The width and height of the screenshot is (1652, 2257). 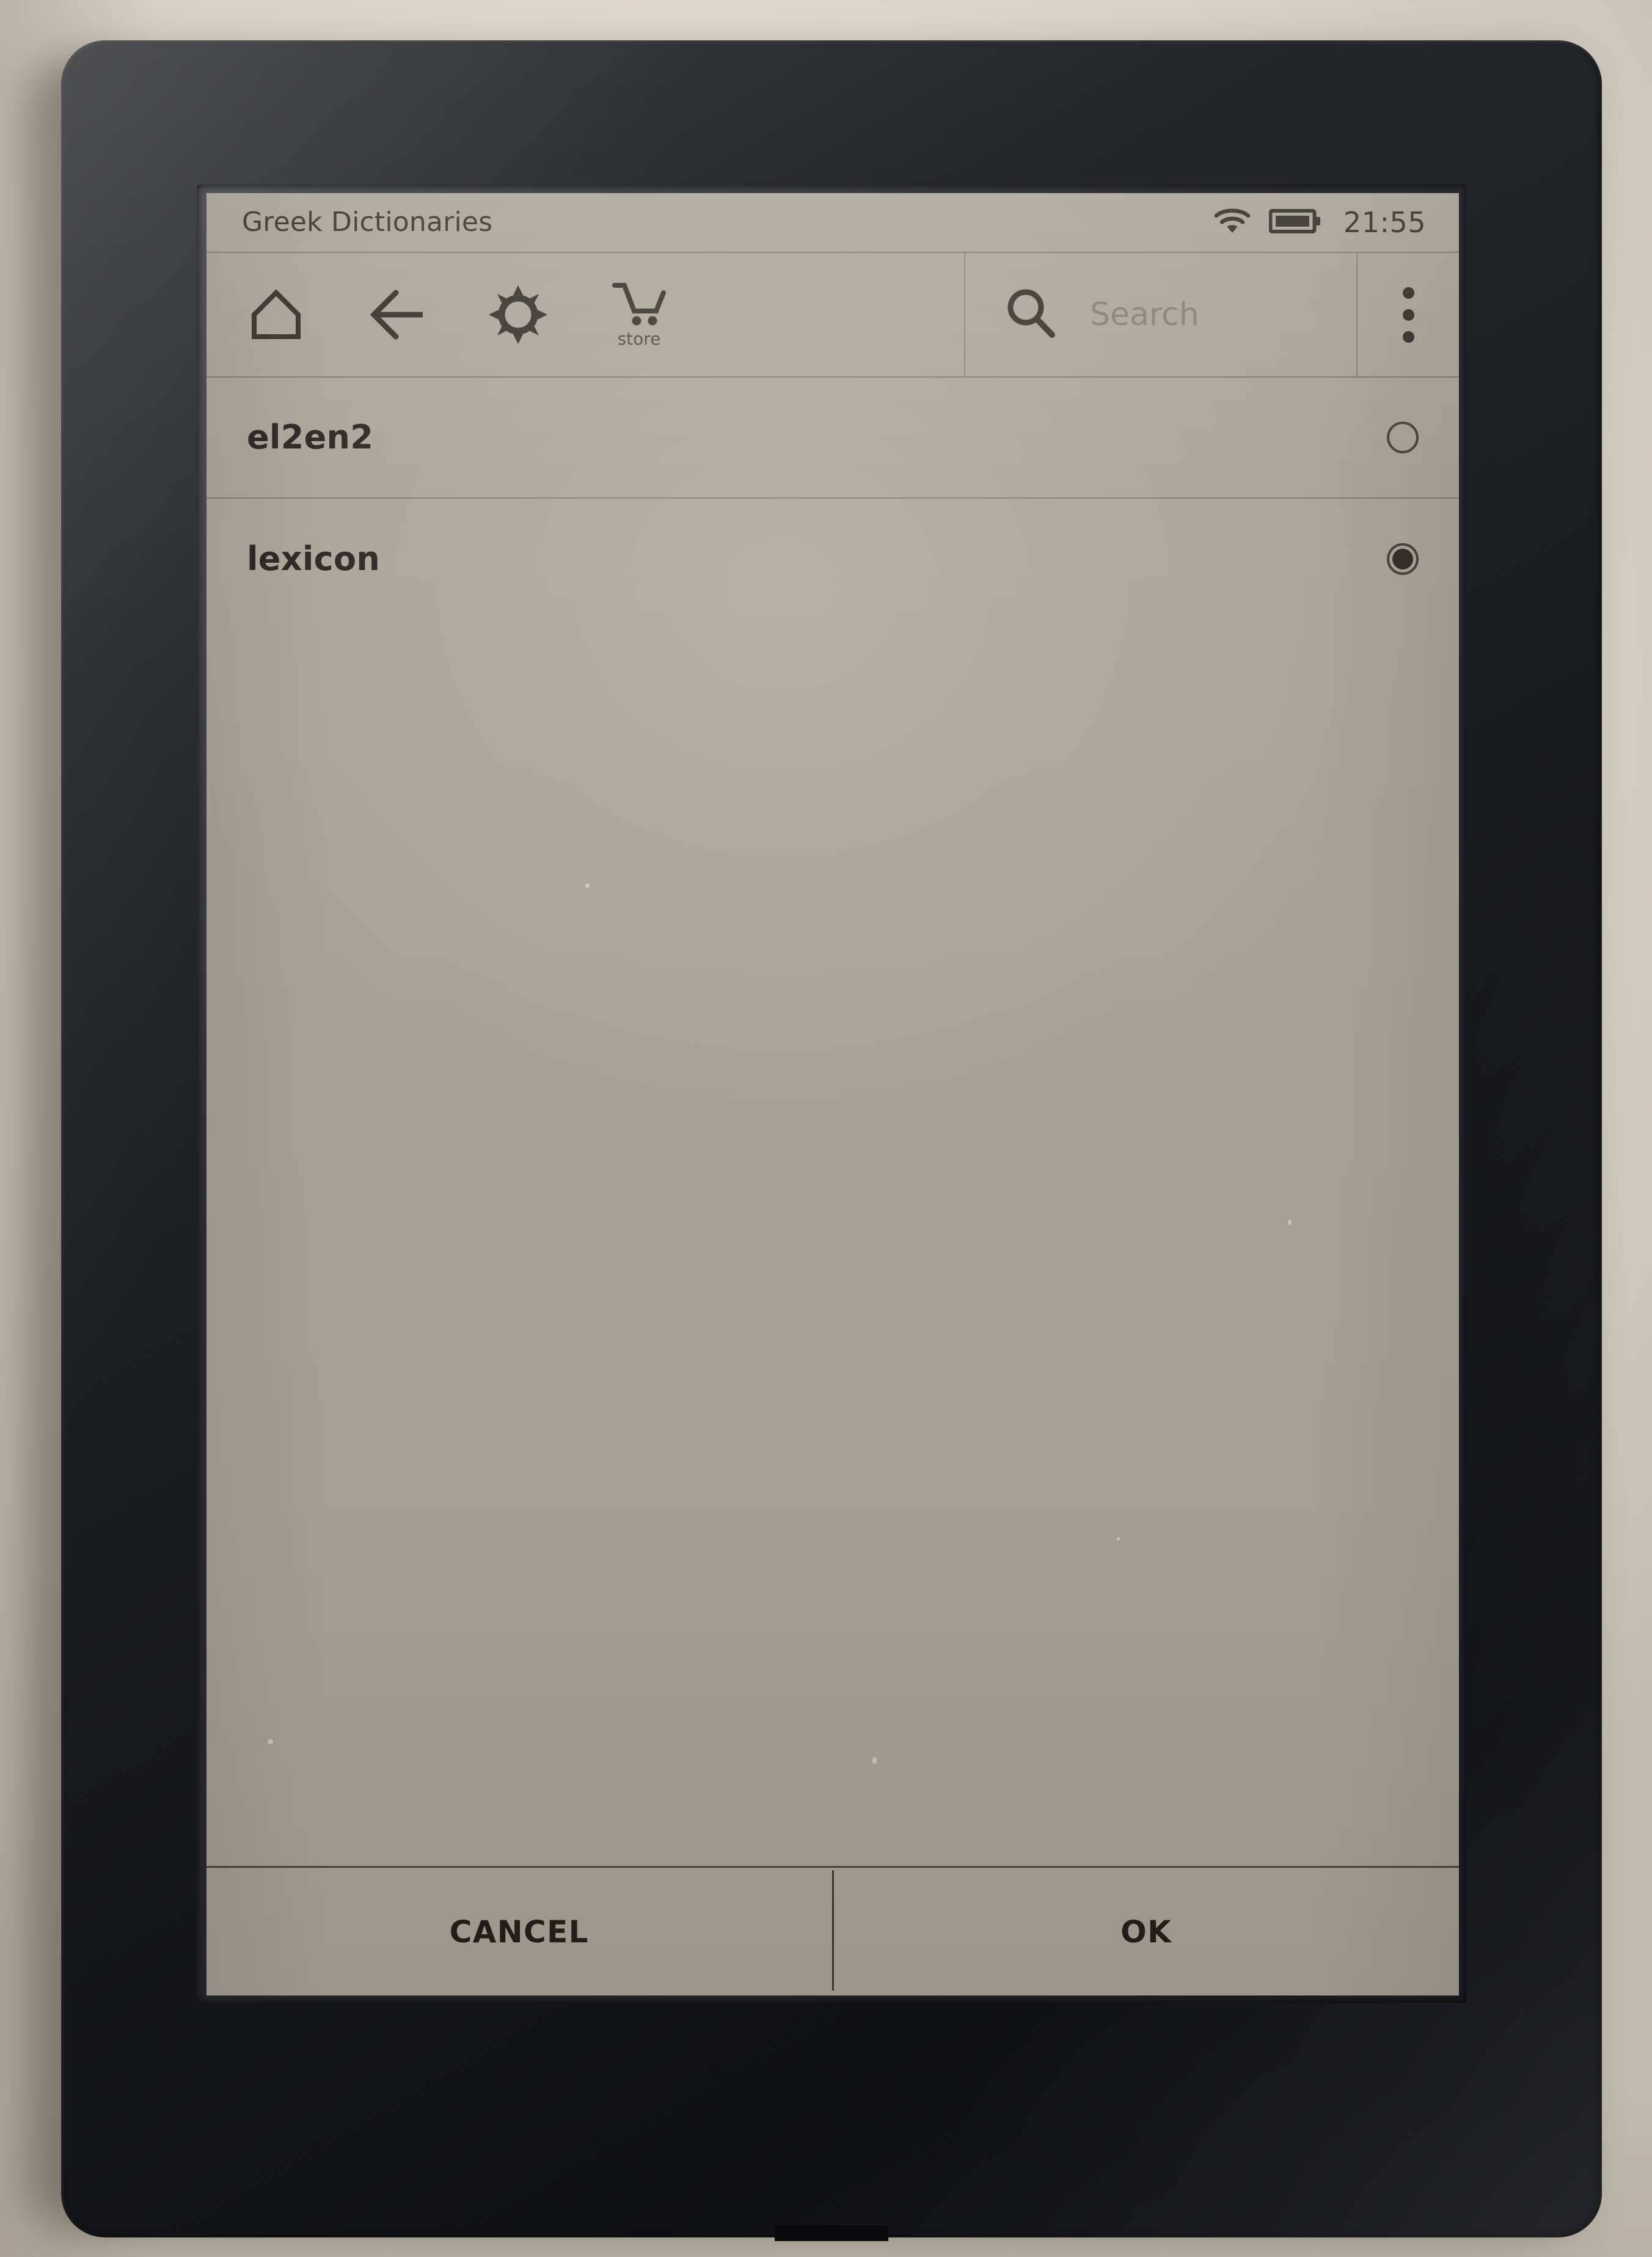 I want to click on toolbar: store Search, so click(x=832, y=315).